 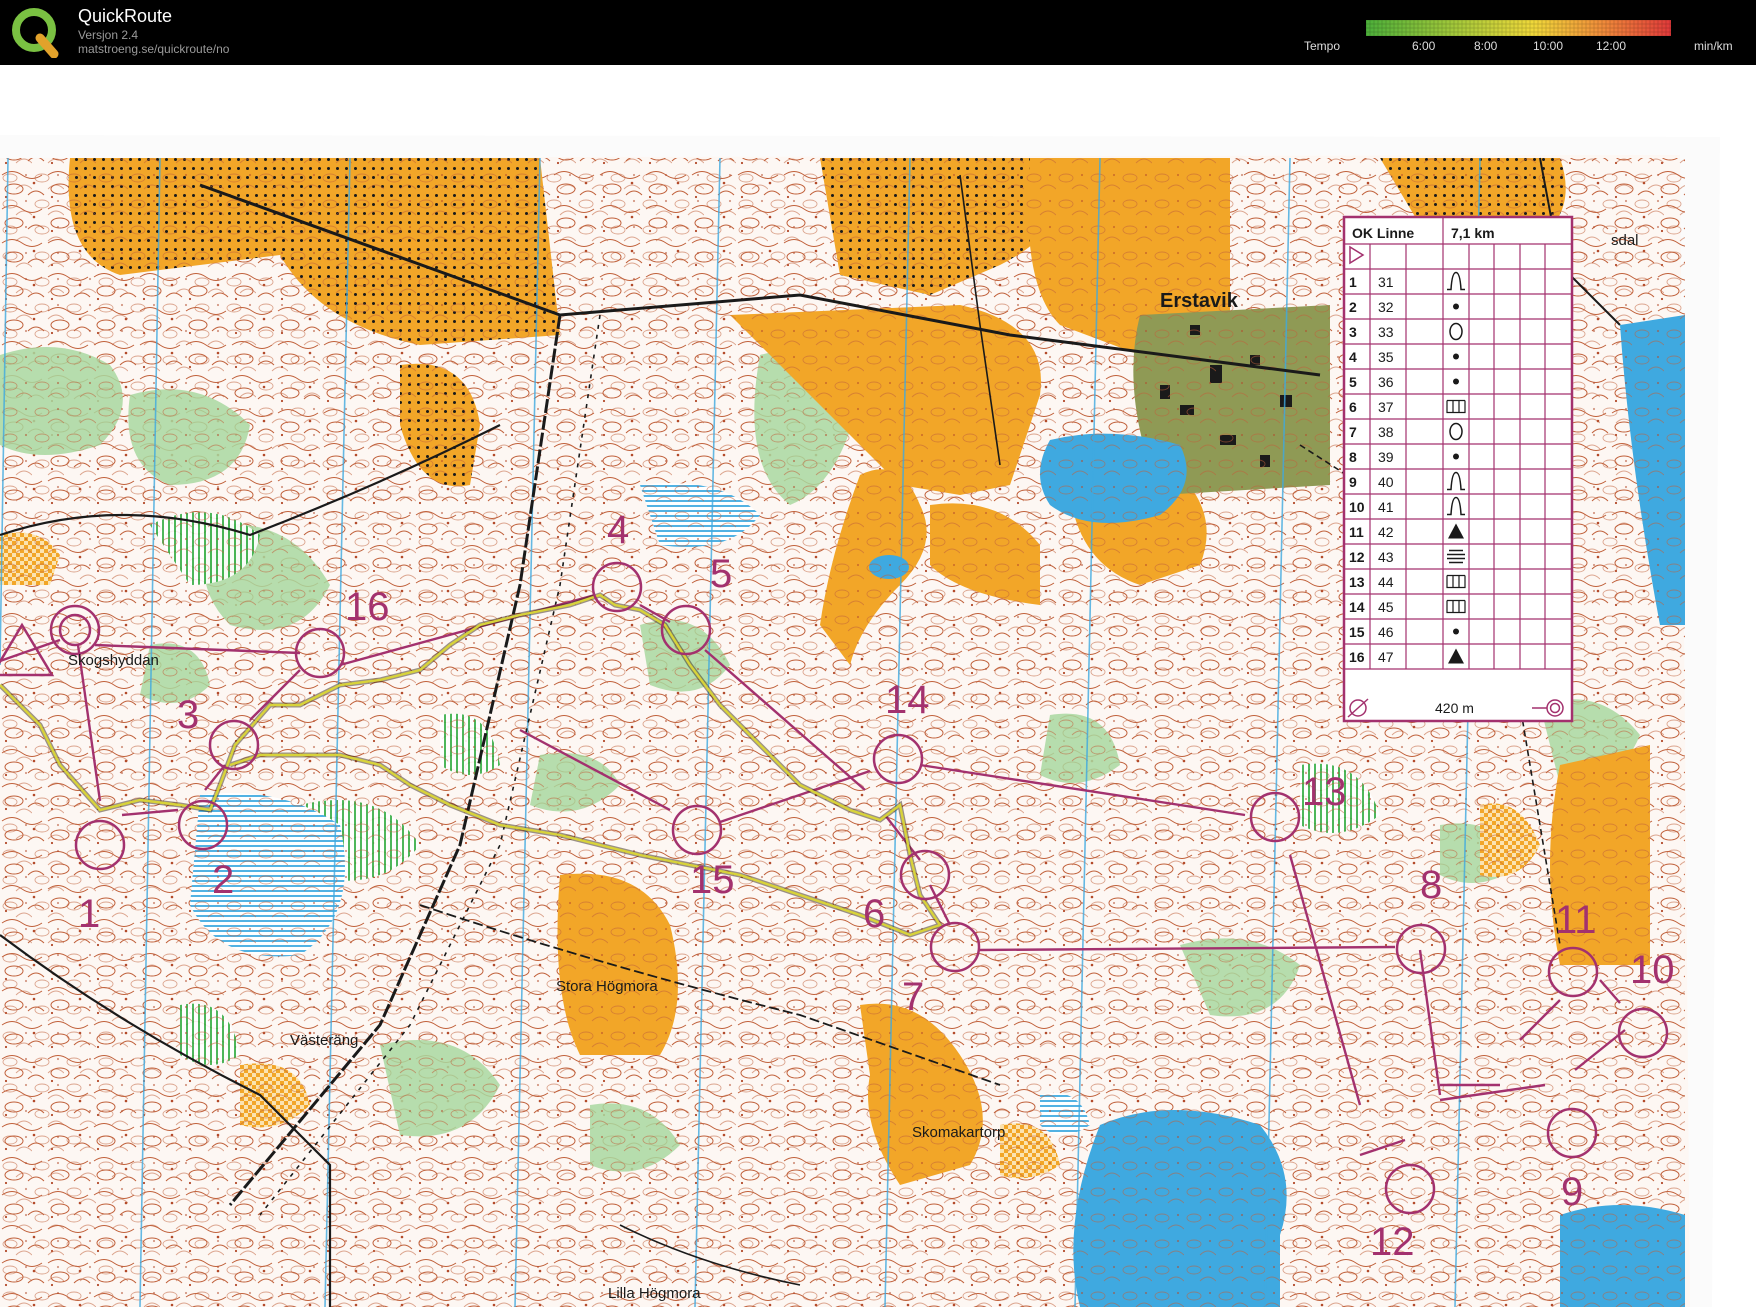 I want to click on desc-row-number: 10, so click(x=1357, y=507).